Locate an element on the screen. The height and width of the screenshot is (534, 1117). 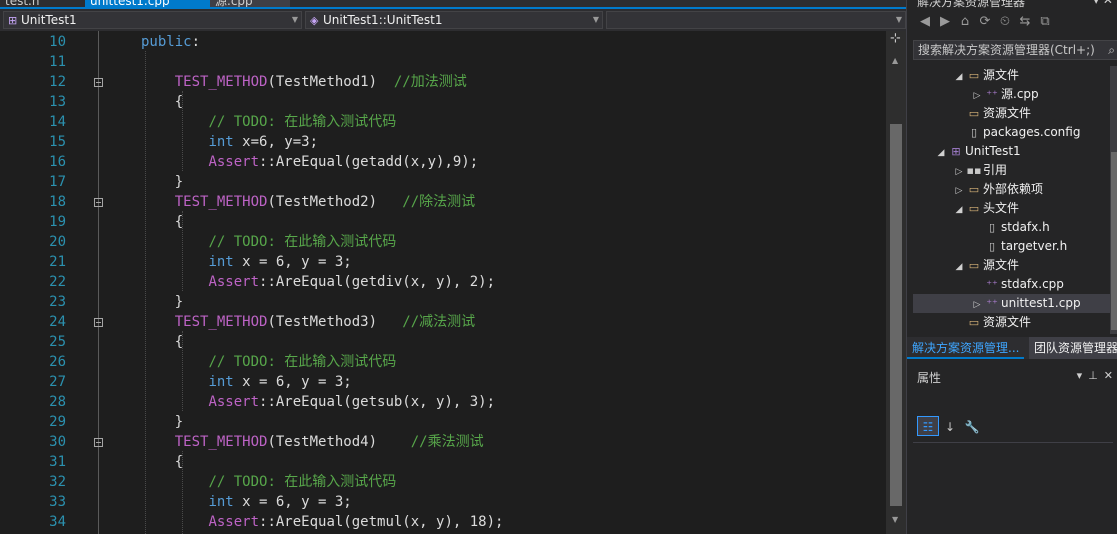
folder-icon: ▭ is located at coordinates (974, 208).